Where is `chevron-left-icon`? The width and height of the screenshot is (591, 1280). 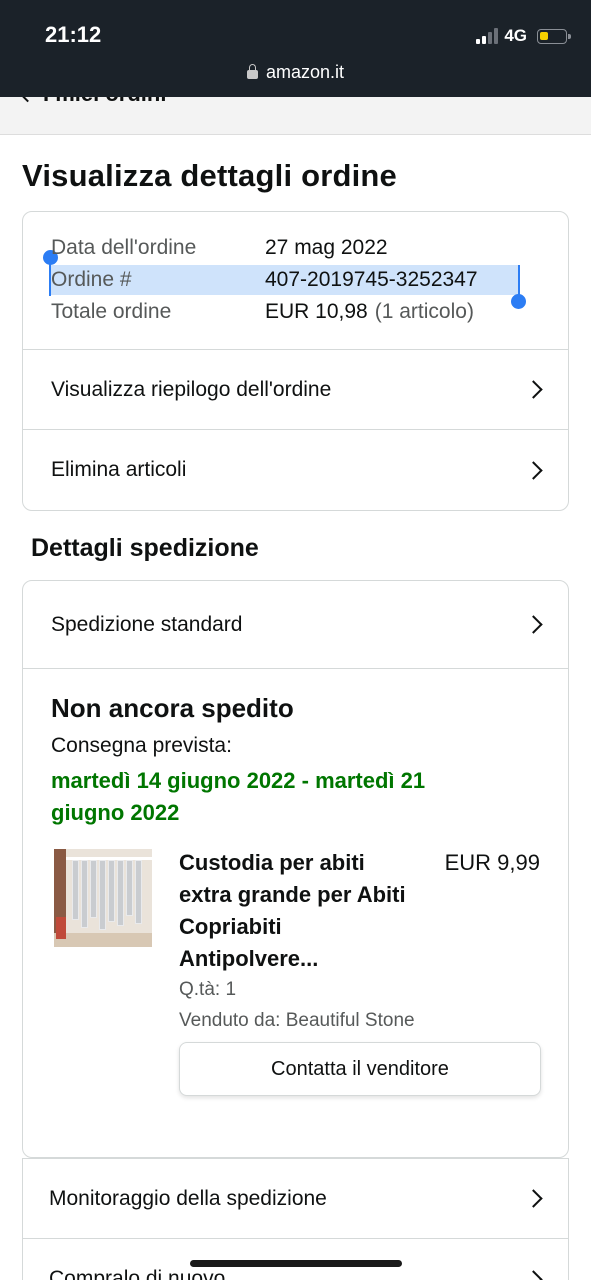
chevron-left-icon is located at coordinates (27, 99).